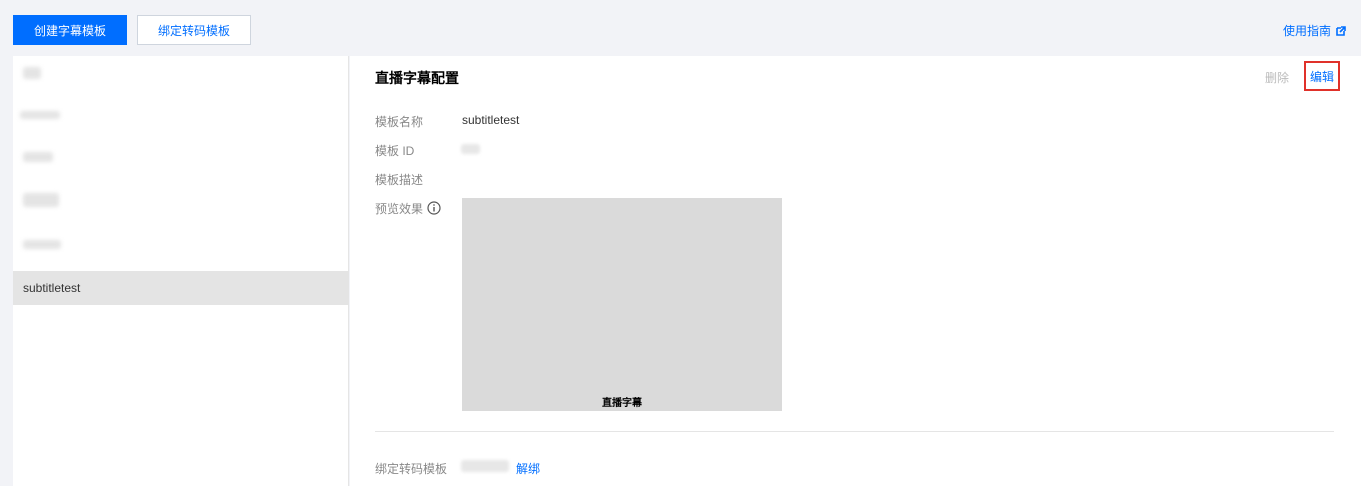  I want to click on info-icon, so click(434, 208).